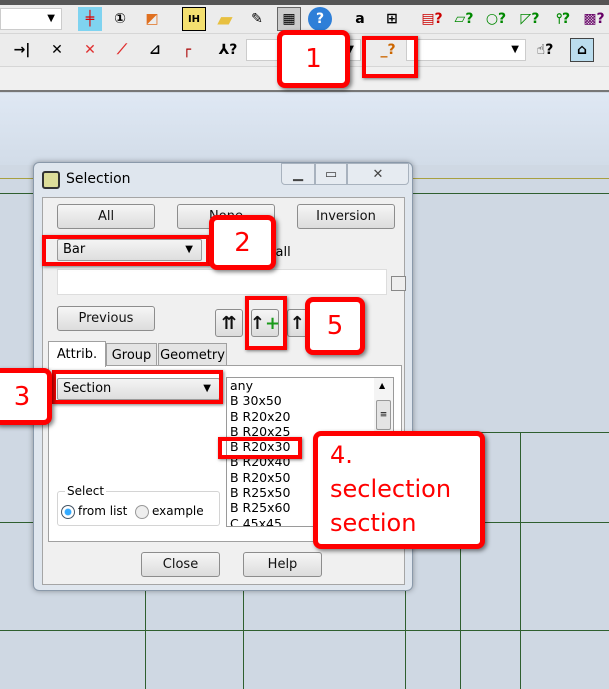 Image resolution: width=609 pixels, height=689 pixels. Describe the element at coordinates (289, 19) in the screenshot. I see `calculator-icon: ▦` at that location.